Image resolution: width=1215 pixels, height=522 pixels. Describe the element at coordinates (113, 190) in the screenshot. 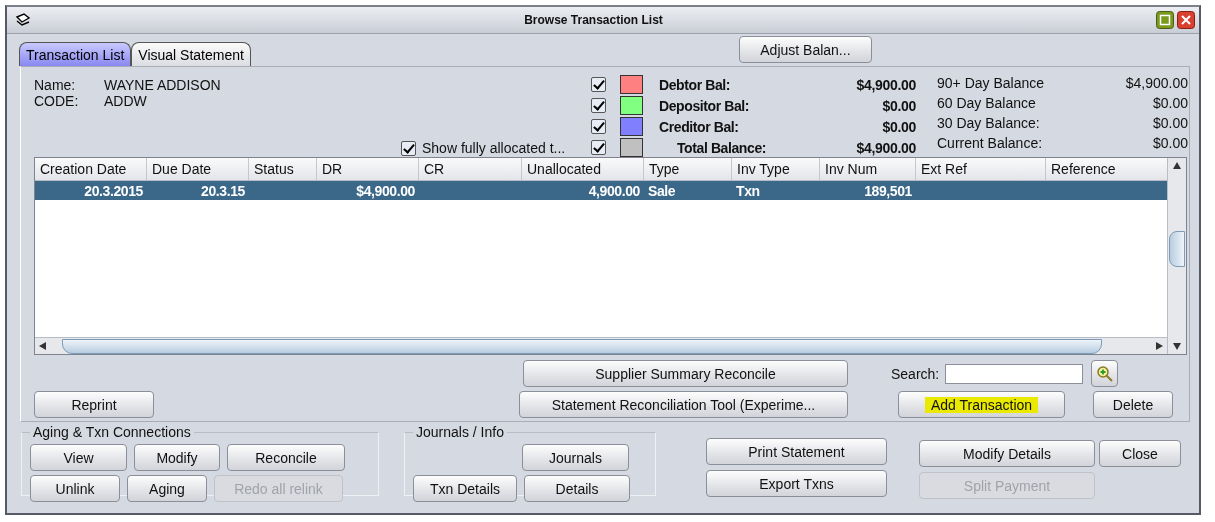

I see `table-cell: 20.3.2015` at that location.